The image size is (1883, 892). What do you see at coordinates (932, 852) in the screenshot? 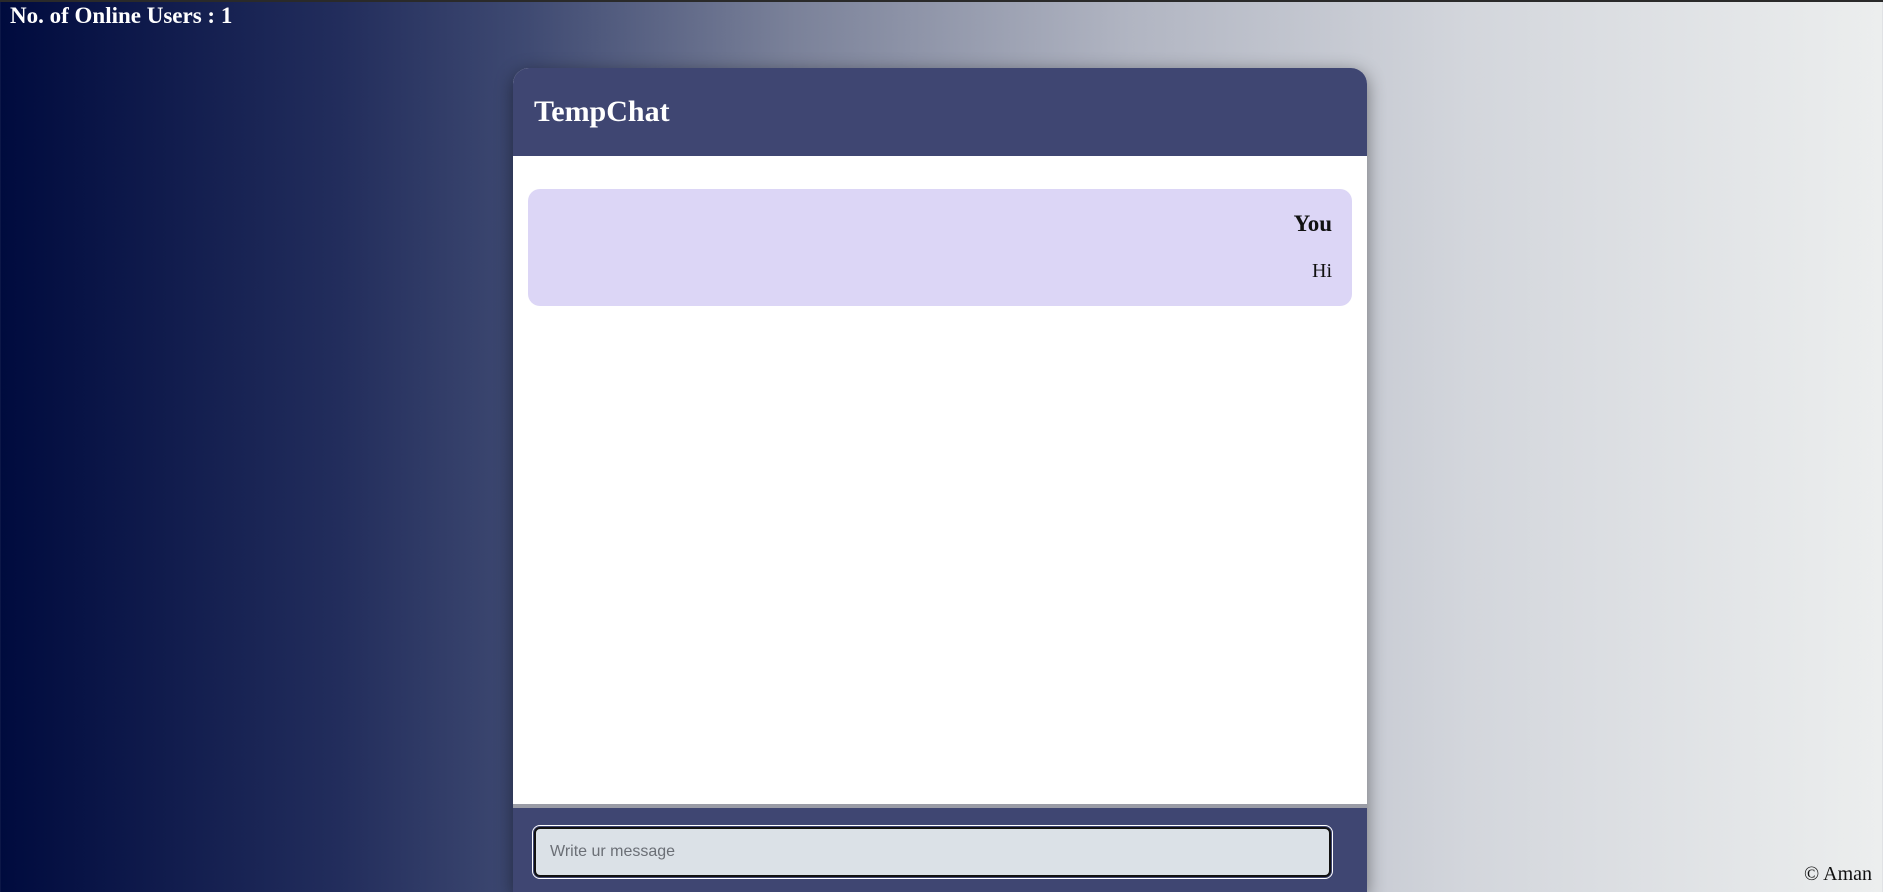
I see `message-input` at bounding box center [932, 852].